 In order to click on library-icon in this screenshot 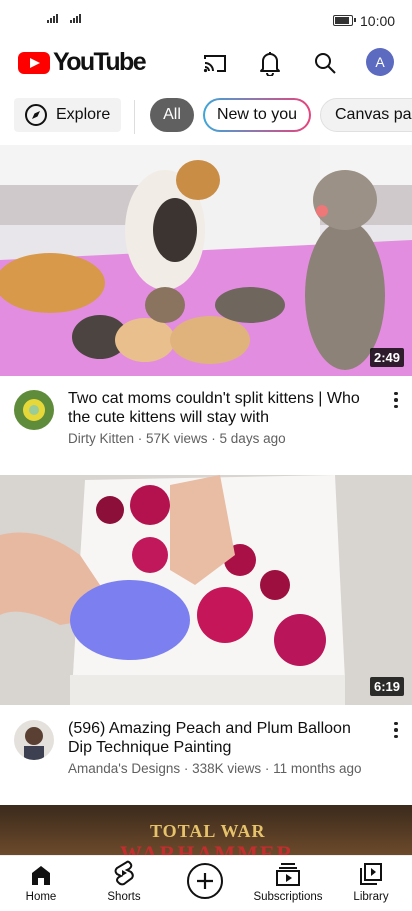, I will do `click(371, 871)`.